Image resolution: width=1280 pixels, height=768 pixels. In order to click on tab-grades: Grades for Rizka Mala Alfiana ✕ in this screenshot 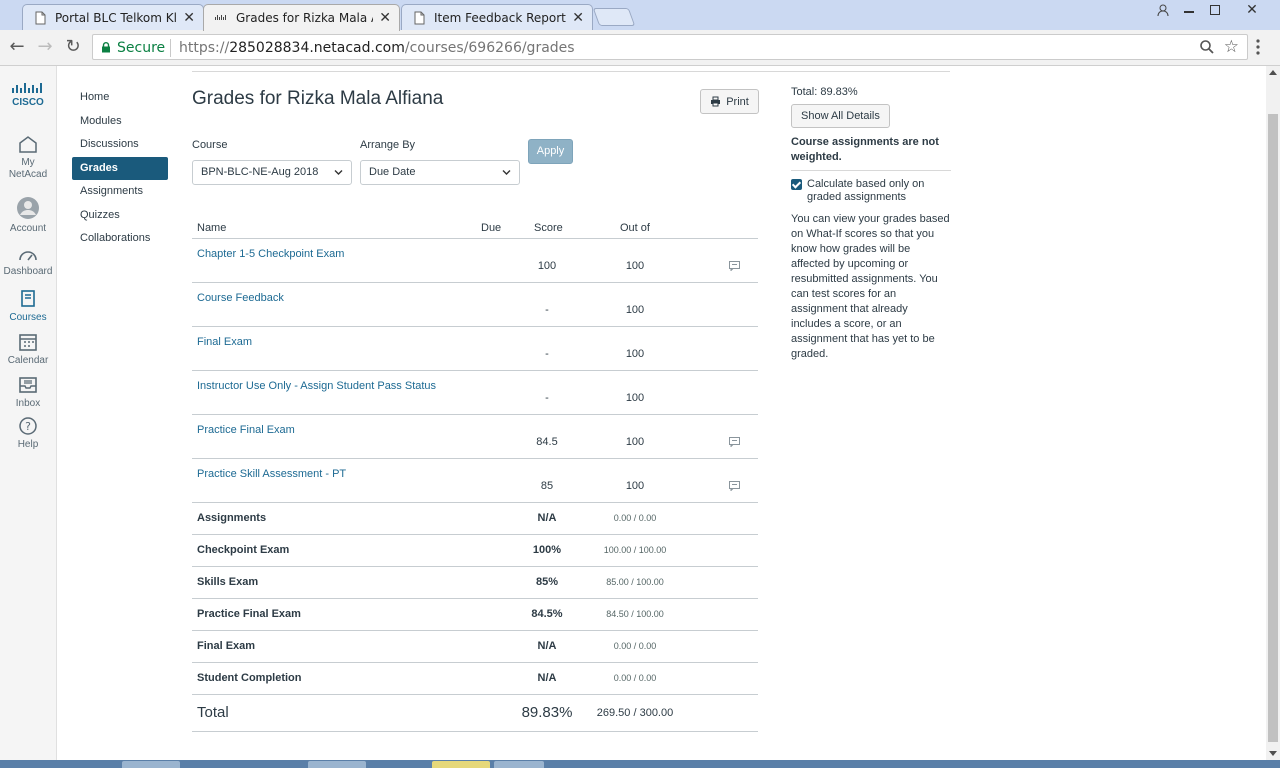, I will do `click(301, 17)`.